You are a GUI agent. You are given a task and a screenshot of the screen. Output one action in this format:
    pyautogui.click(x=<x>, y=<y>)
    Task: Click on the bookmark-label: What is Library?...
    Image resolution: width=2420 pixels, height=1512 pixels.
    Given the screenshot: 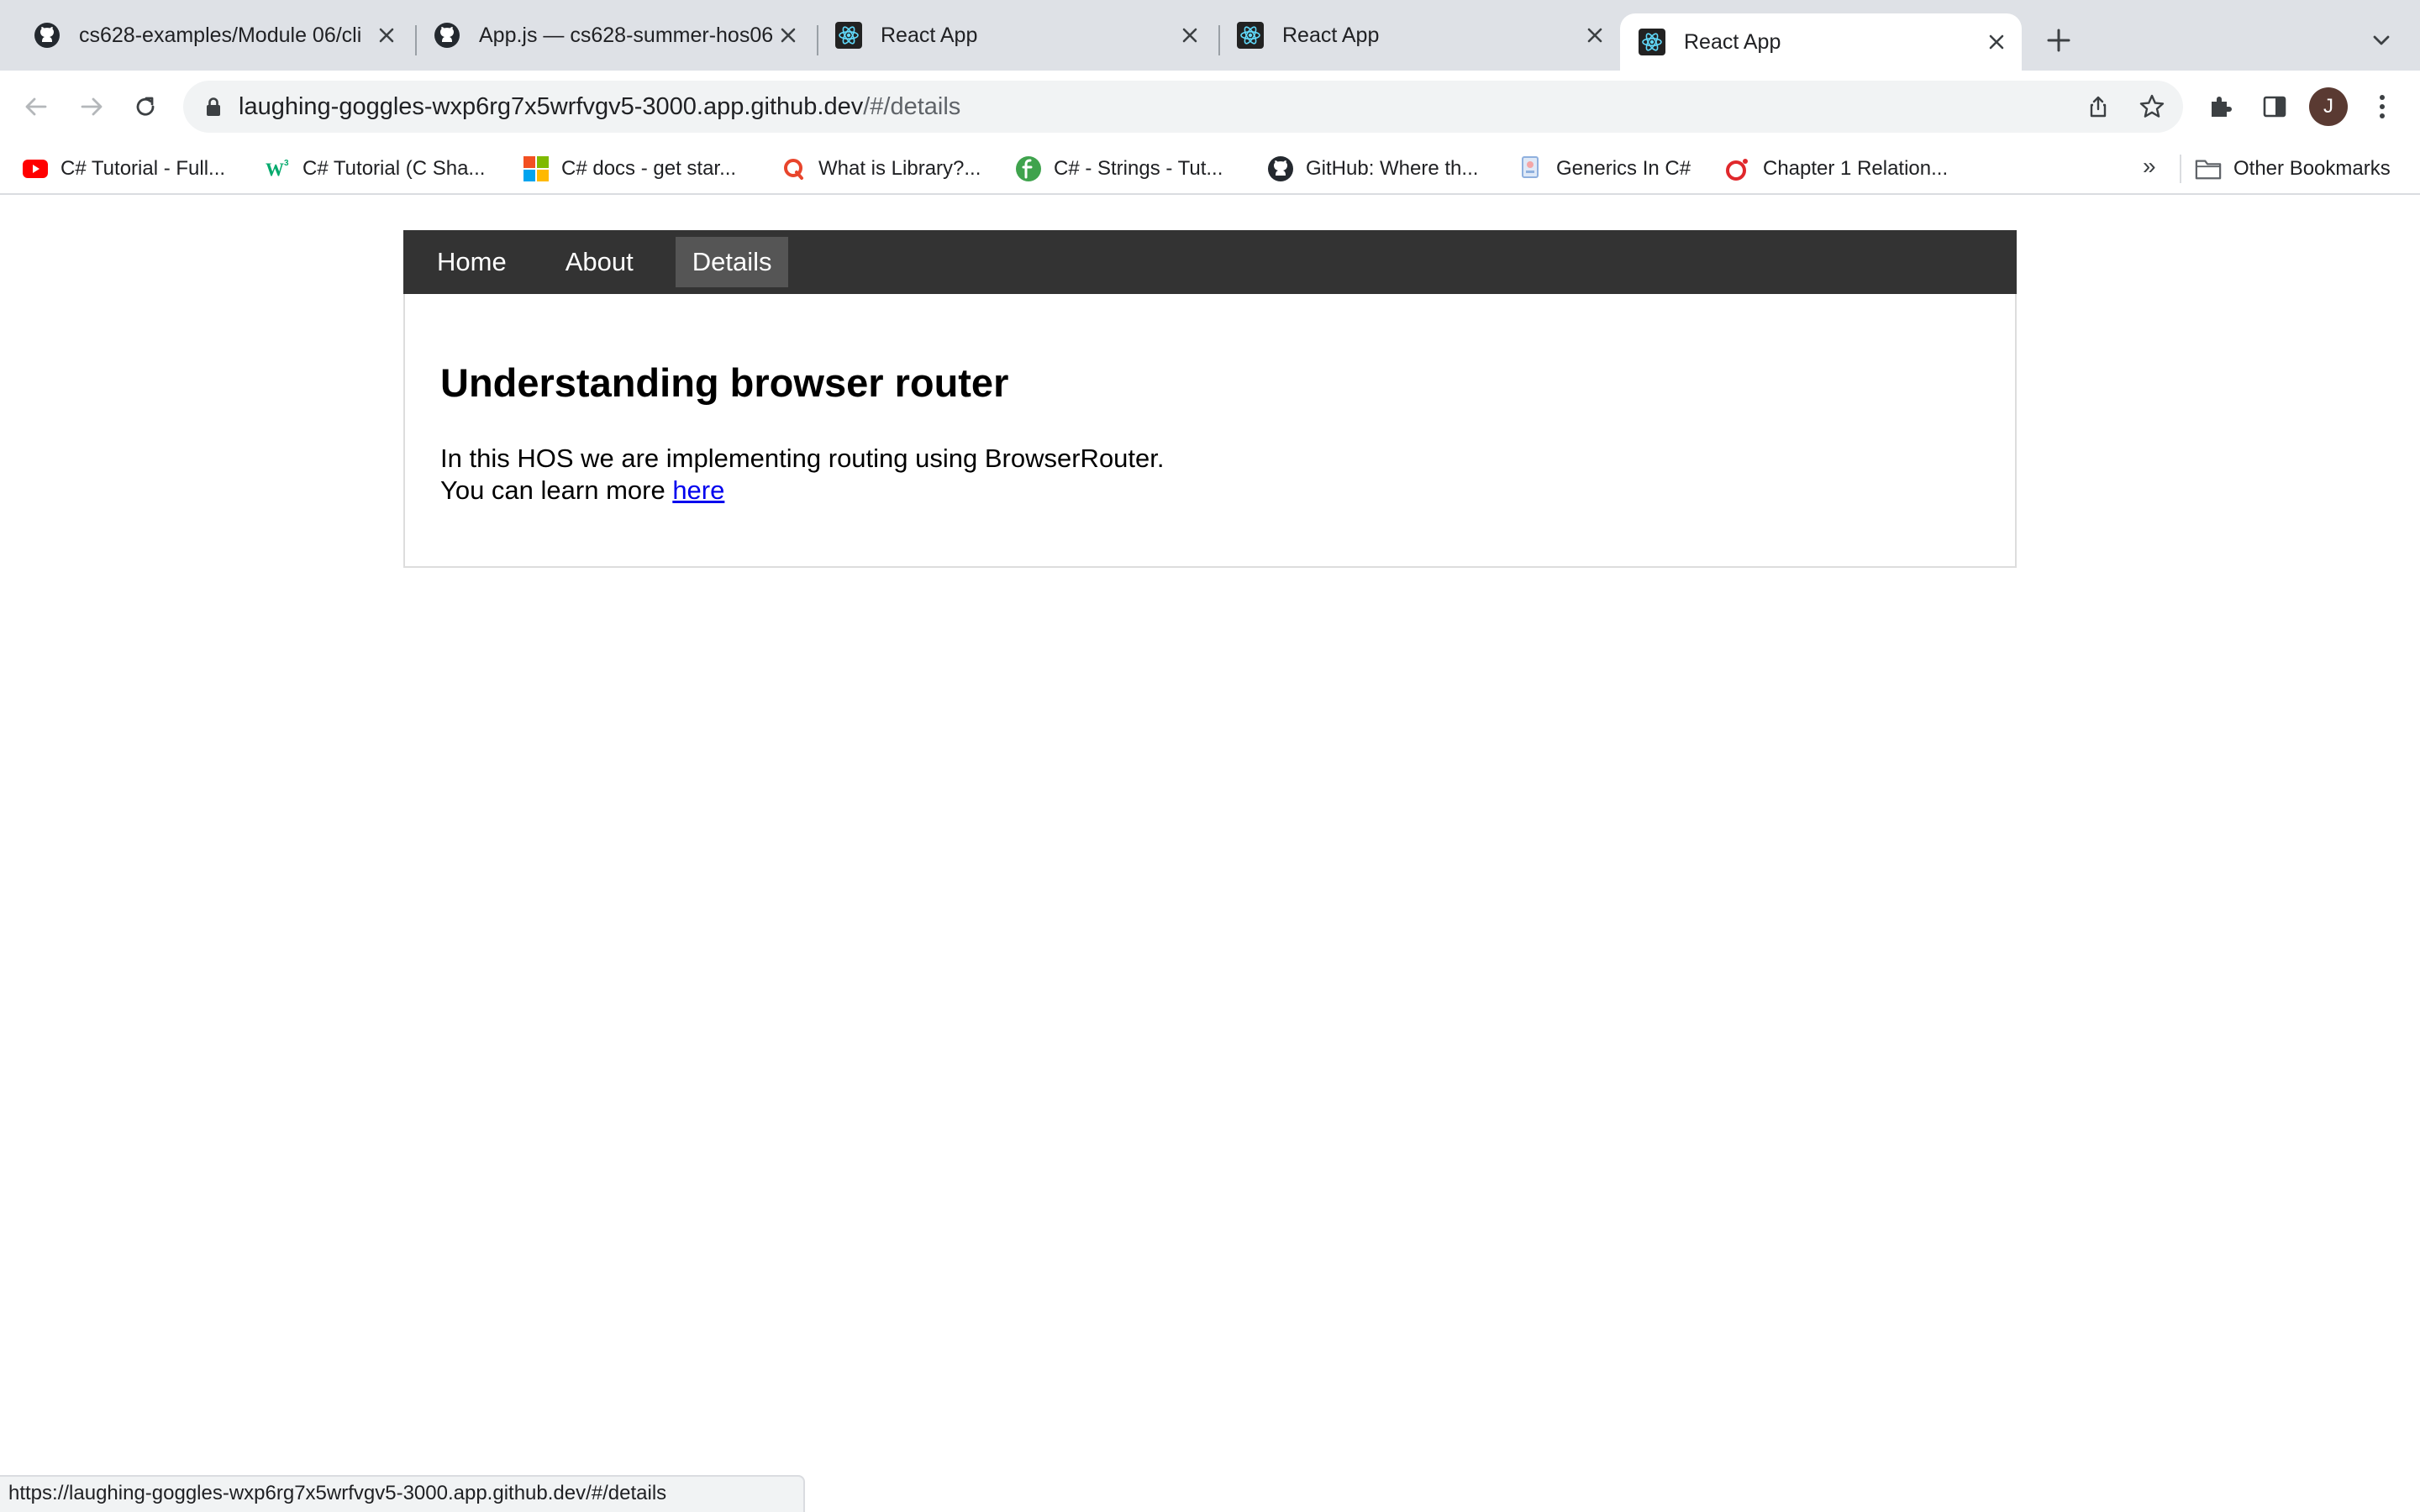 What is the action you would take?
    pyautogui.click(x=900, y=168)
    